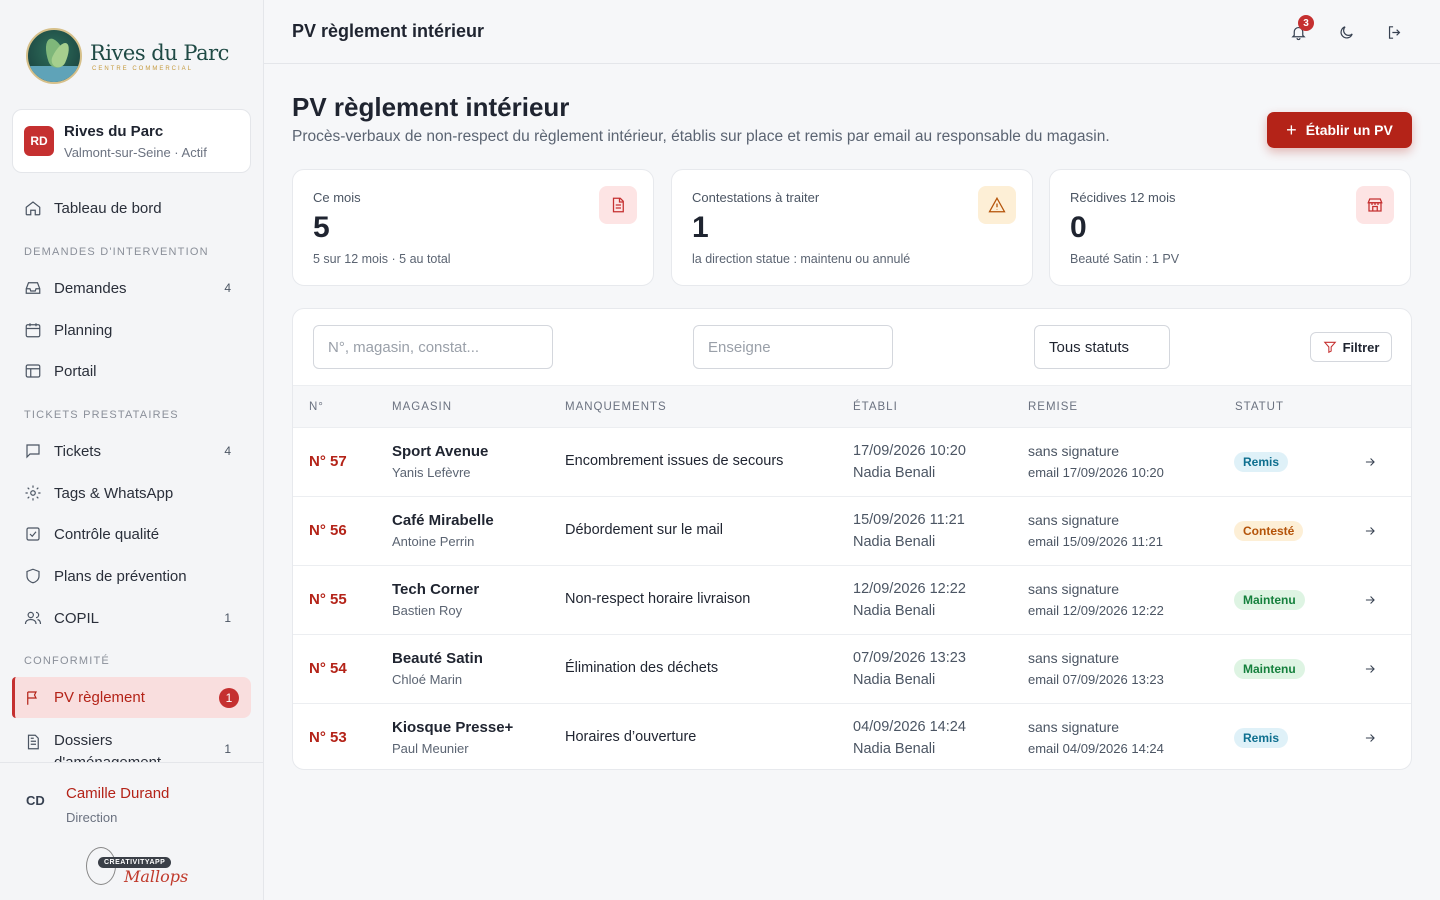 The height and width of the screenshot is (900, 1440). What do you see at coordinates (33, 576) in the screenshot?
I see `shield-icon` at bounding box center [33, 576].